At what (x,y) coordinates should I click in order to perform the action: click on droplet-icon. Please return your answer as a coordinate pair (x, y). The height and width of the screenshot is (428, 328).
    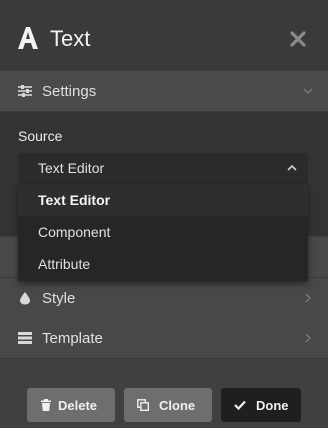
    Looking at the image, I should click on (25, 298).